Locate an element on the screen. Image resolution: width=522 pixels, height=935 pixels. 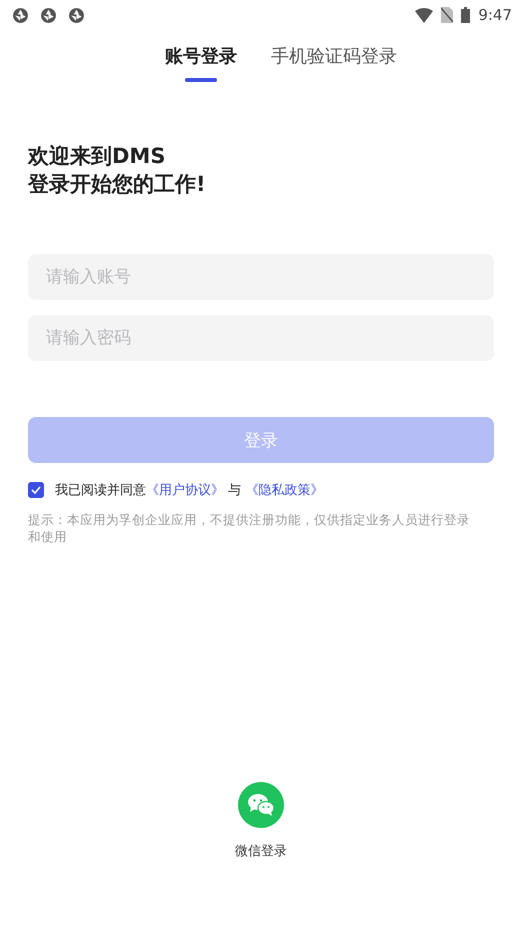
checkmark-icon is located at coordinates (36, 490).